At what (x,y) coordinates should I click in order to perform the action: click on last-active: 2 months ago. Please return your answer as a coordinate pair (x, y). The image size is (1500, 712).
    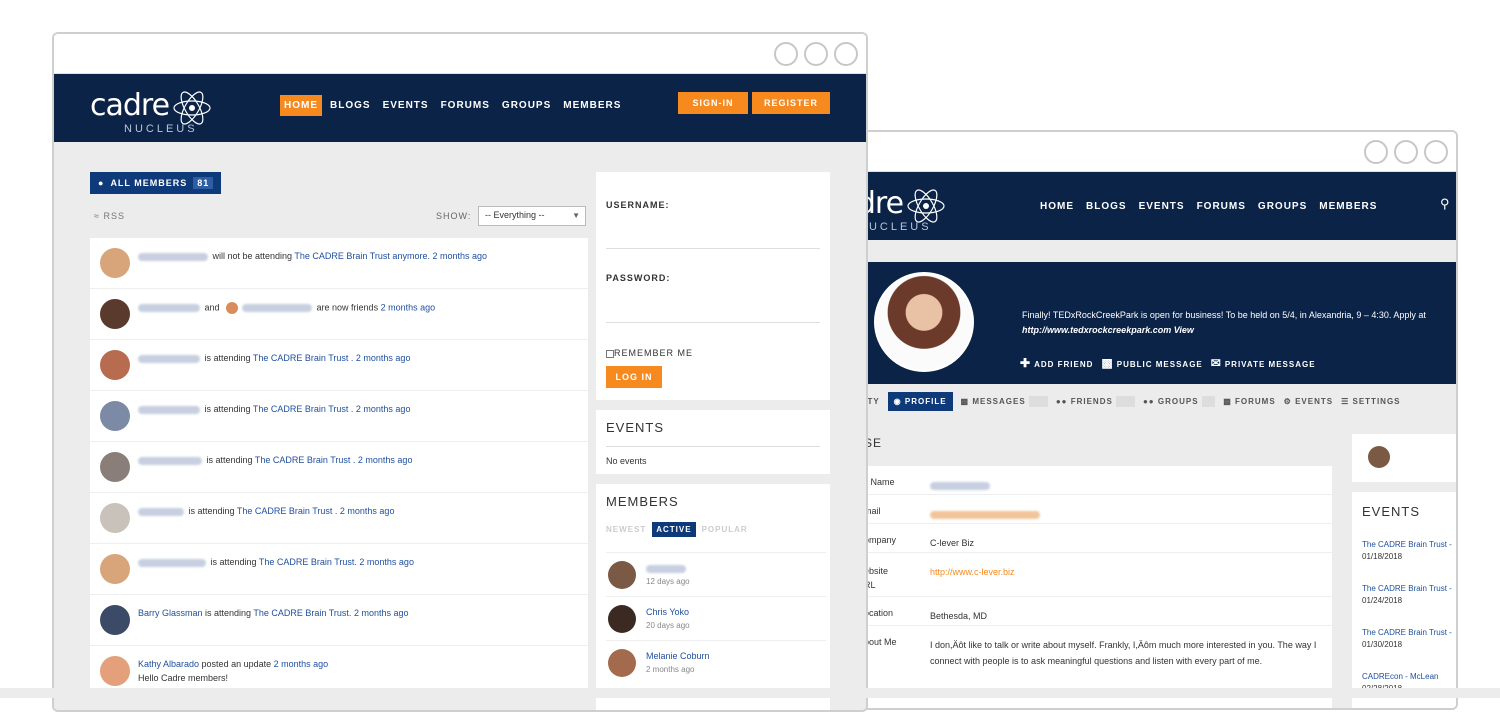
    Looking at the image, I should click on (670, 669).